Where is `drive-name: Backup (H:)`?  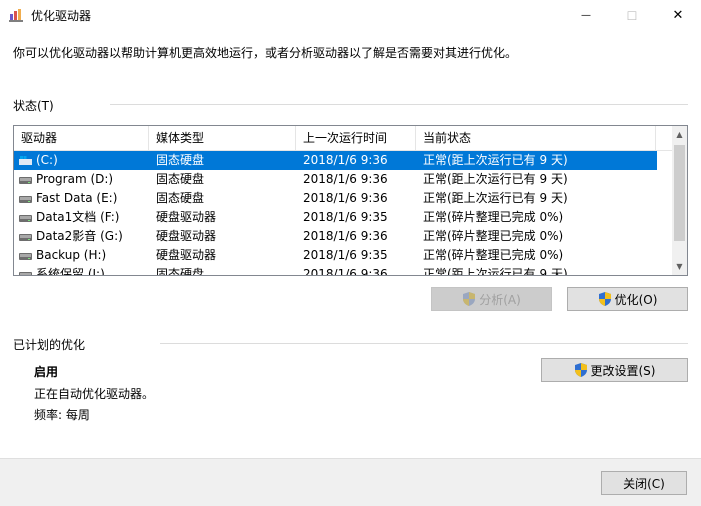
drive-name: Backup (H:) is located at coordinates (71, 255).